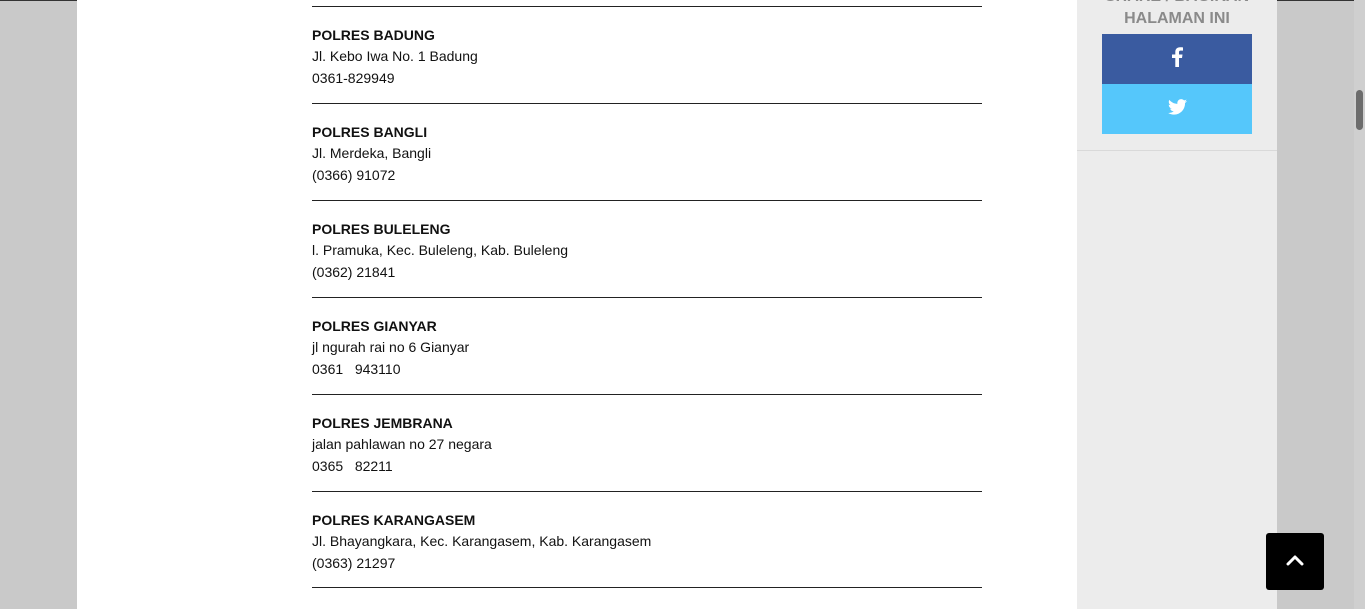  Describe the element at coordinates (372, 153) in the screenshot. I see `station-address: Jl. Merdeka, Bangli` at that location.